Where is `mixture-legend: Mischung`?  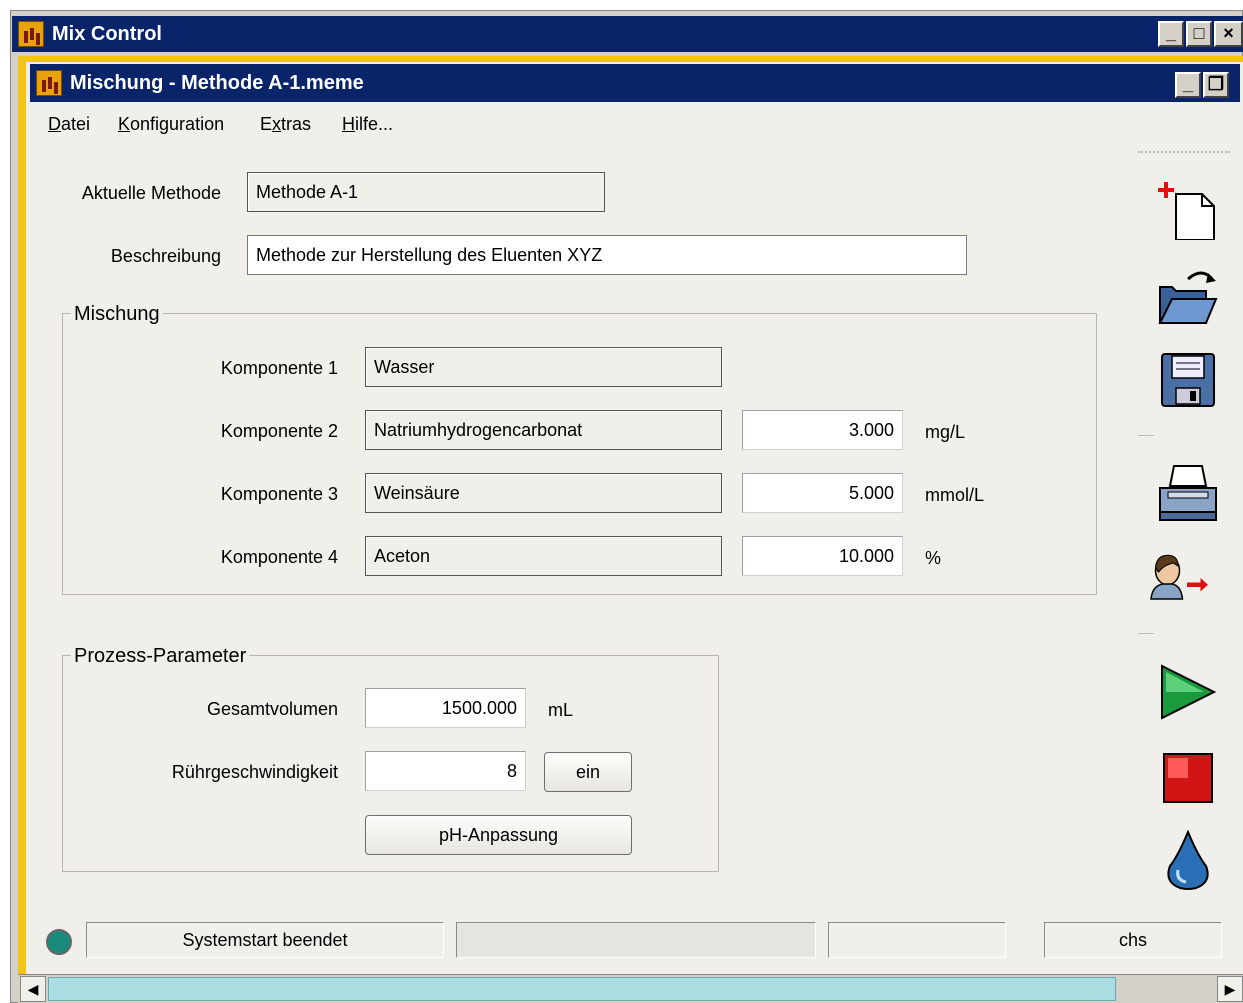 mixture-legend: Mischung is located at coordinates (117, 314).